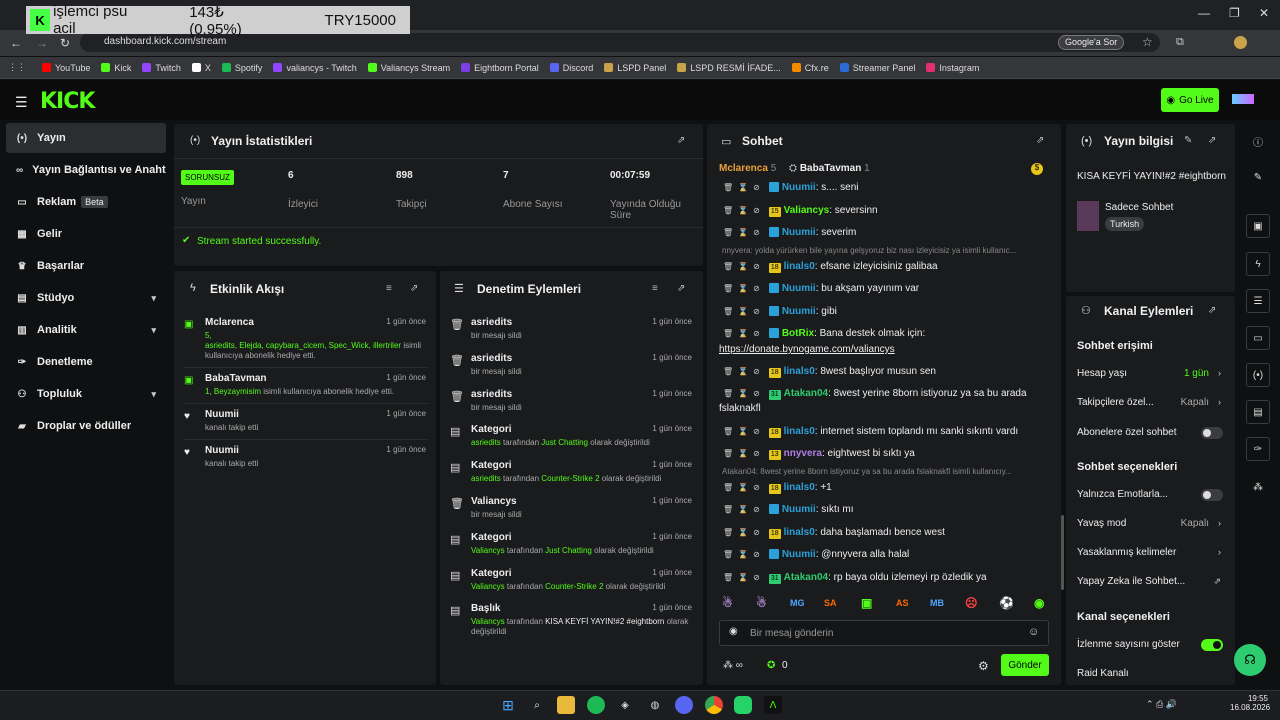 This screenshot has height=720, width=1280. Describe the element at coordinates (625, 705) in the screenshot. I see `steam-icon: ◈` at that location.